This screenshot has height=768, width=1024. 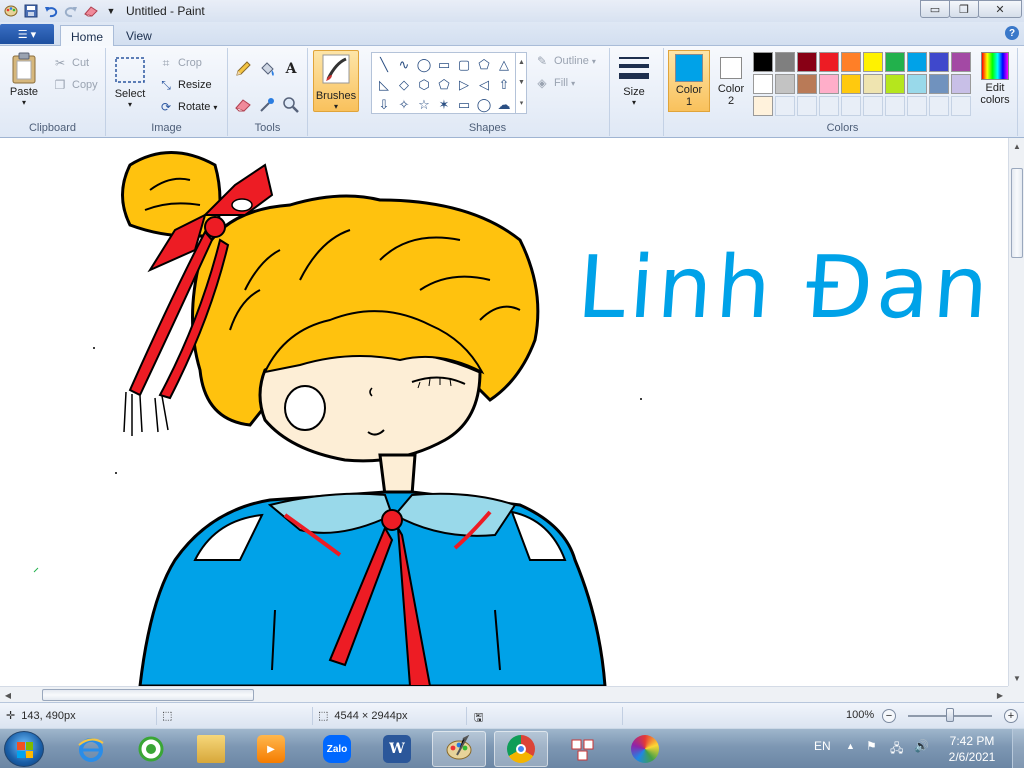 I want to click on system-clock: 7:42 PM 2/6/2021, so click(x=972, y=749).